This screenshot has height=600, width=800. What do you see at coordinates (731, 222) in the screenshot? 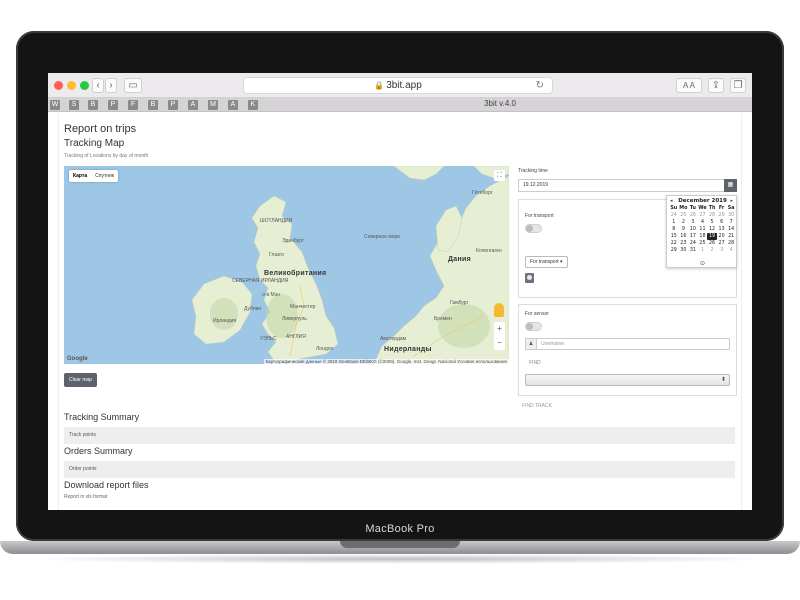
I see `calendar-day: 7` at bounding box center [731, 222].